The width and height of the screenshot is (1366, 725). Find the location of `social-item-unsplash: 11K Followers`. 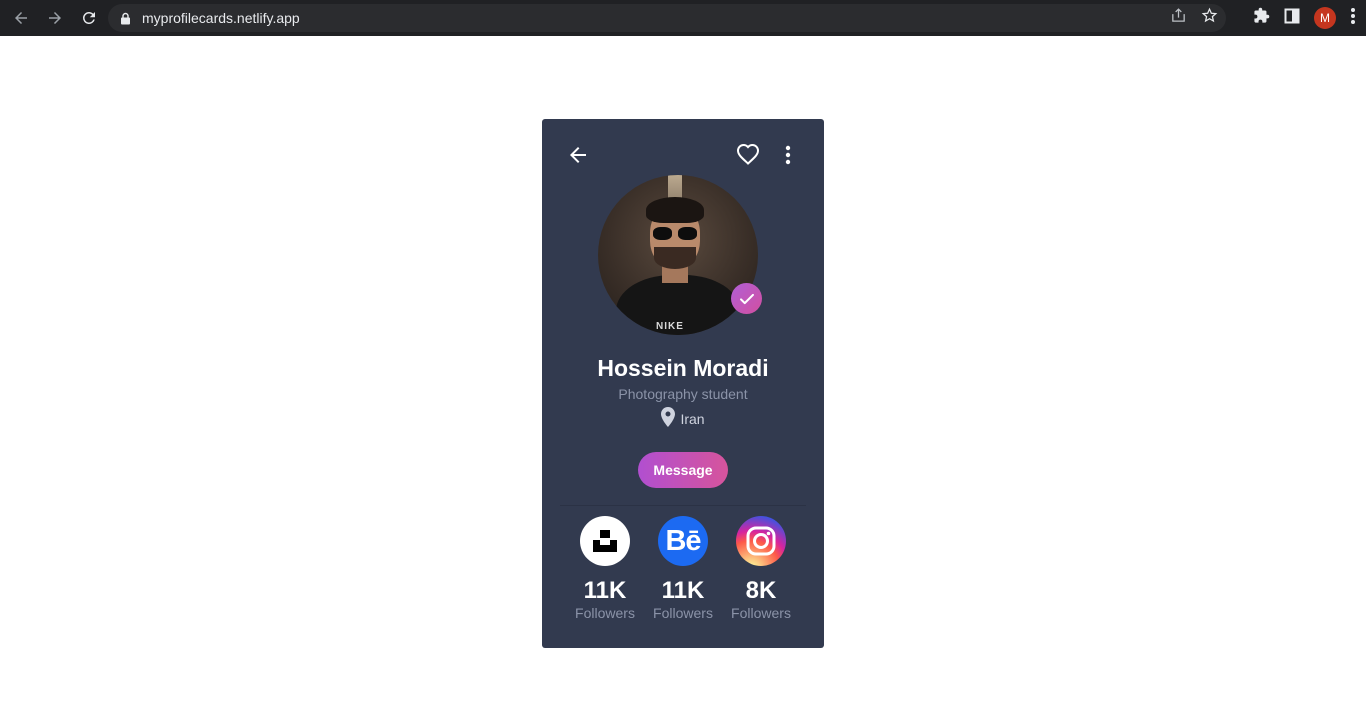

social-item-unsplash: 11K Followers is located at coordinates (605, 571).